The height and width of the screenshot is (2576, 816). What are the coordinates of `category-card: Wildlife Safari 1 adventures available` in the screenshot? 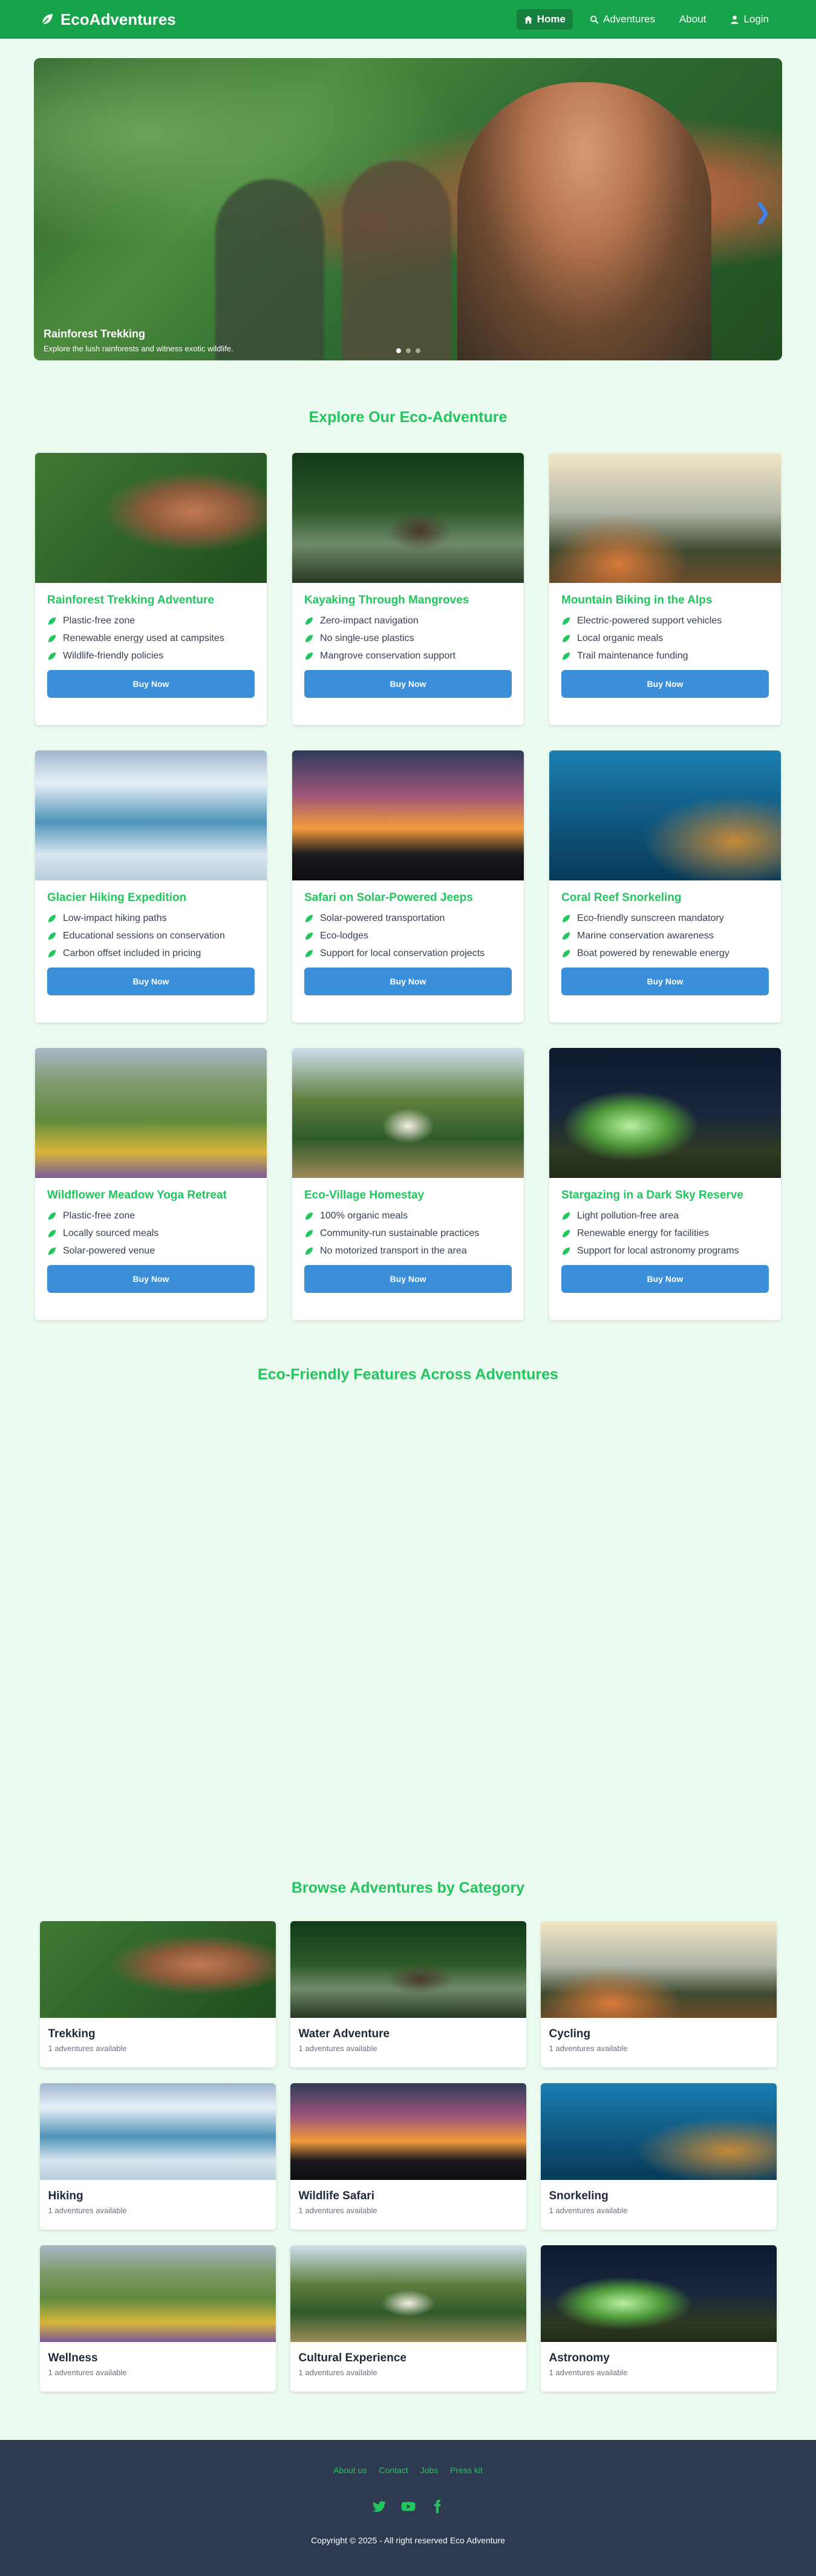 It's located at (408, 2156).